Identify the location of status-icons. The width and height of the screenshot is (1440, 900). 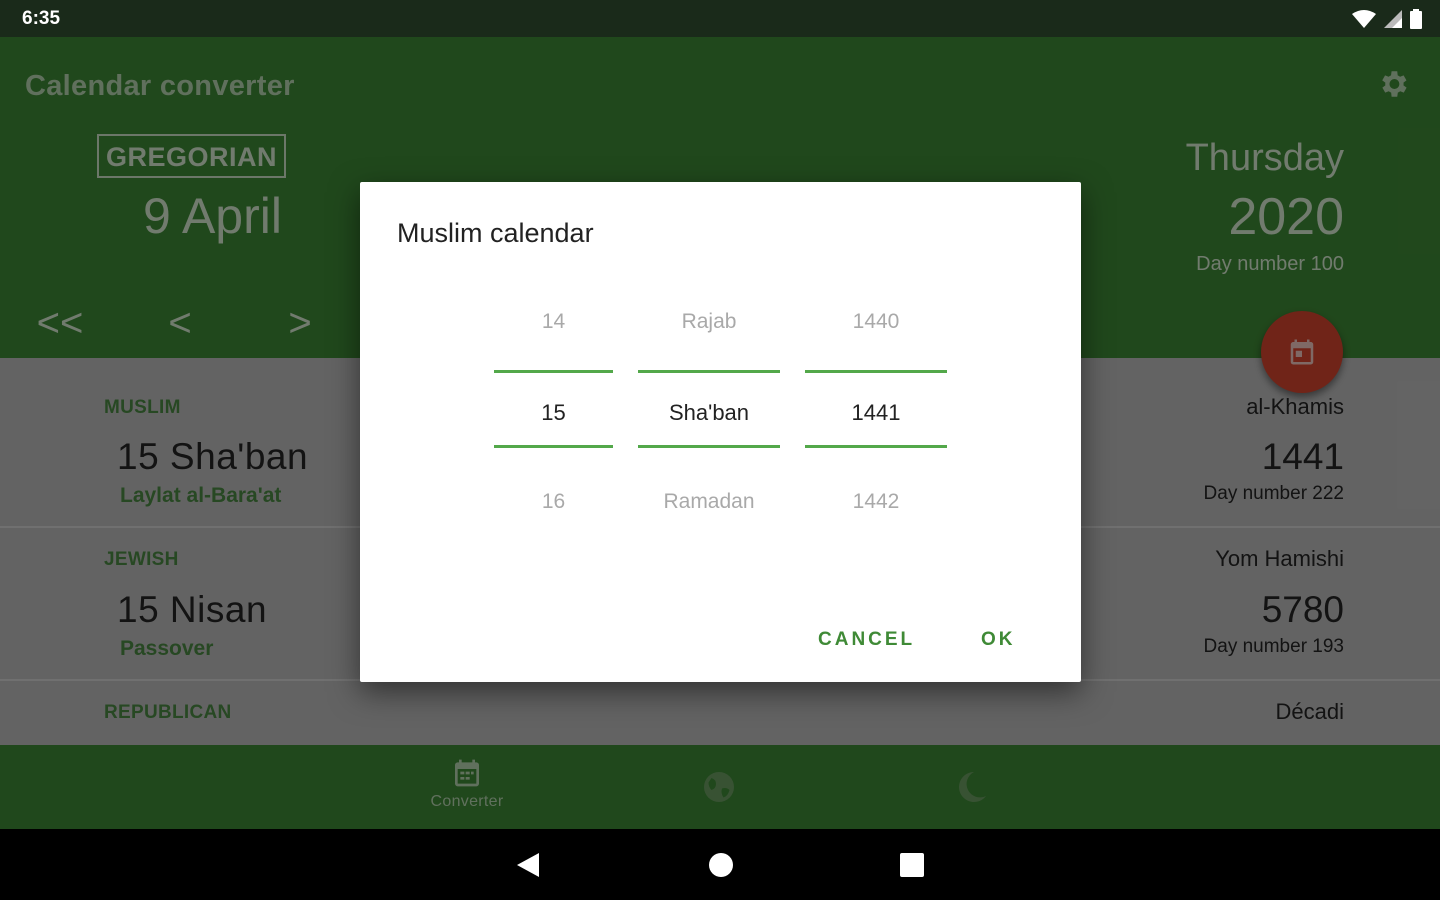
(1387, 19).